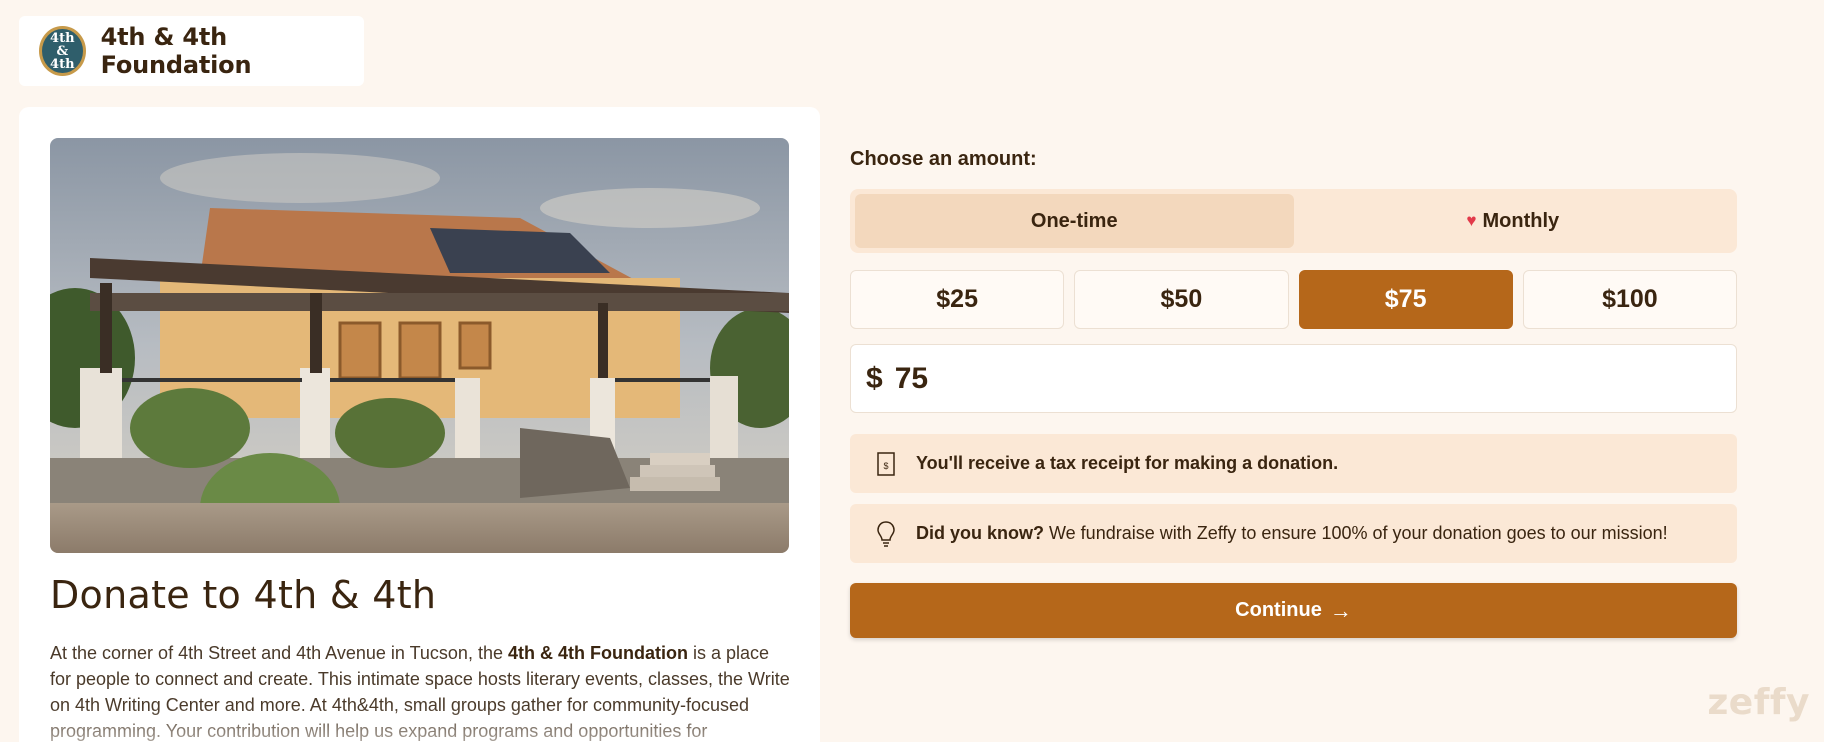  What do you see at coordinates (419, 724) in the screenshot?
I see `description-fade` at bounding box center [419, 724].